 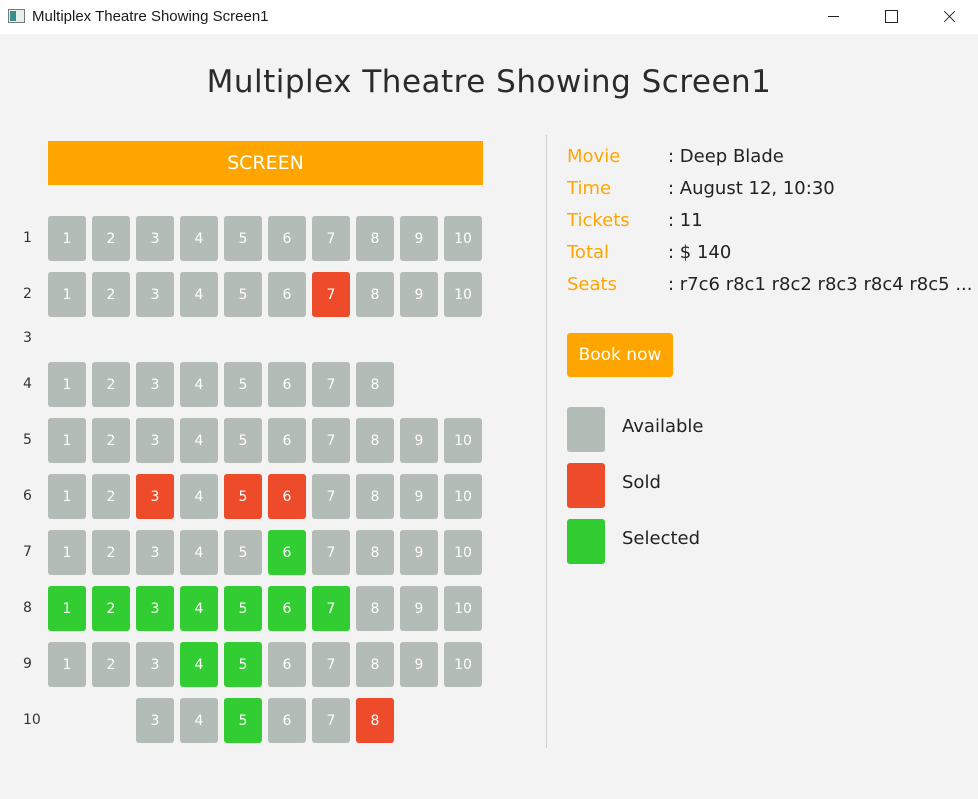 What do you see at coordinates (726, 156) in the screenshot?
I see `movie-value: : Deep Blade` at bounding box center [726, 156].